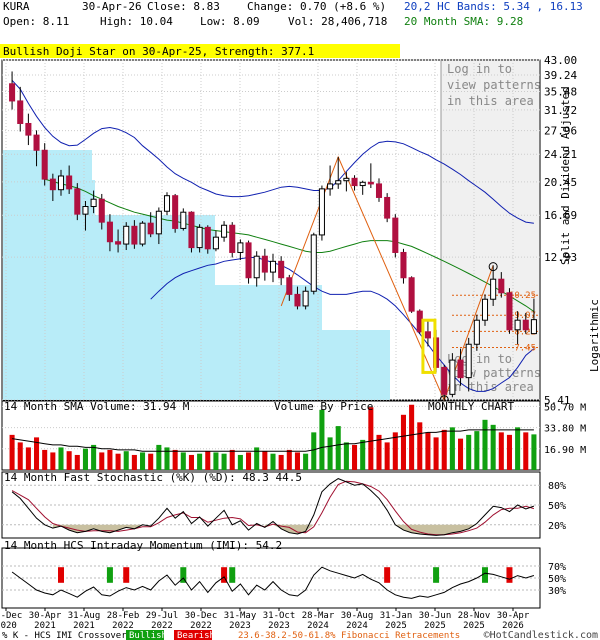  Describe the element at coordinates (557, 506) in the screenshot. I see `stochastic-tick-label: 50%` at that location.